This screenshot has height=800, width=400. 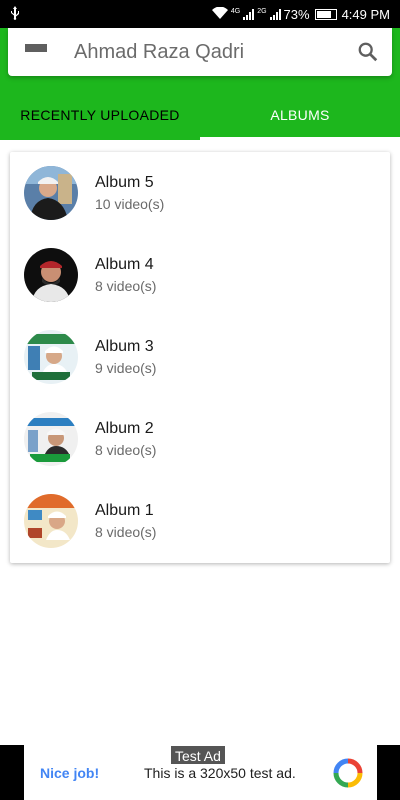 I want to click on album-video-count: 9 video(s), so click(x=126, y=368).